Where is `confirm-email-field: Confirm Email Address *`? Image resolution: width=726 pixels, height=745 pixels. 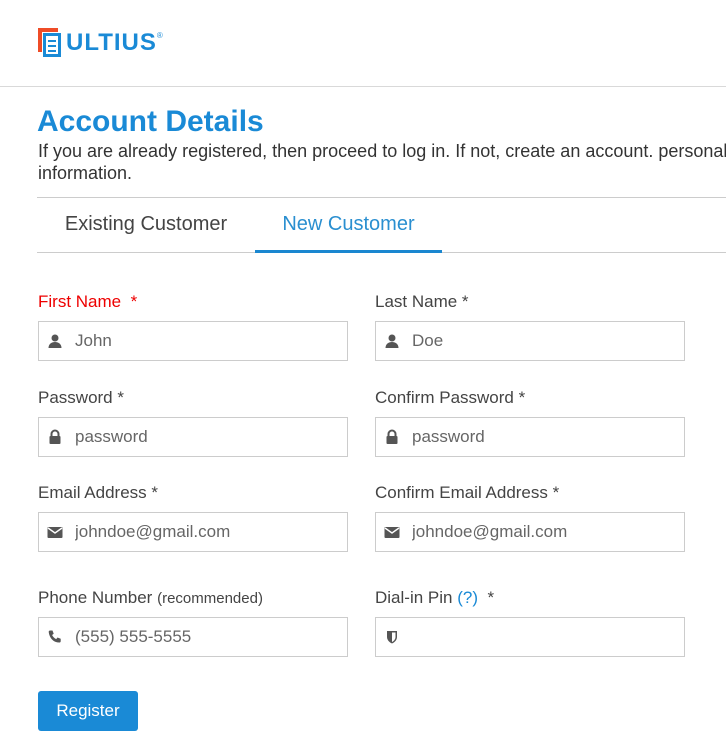
confirm-email-field: Confirm Email Address * is located at coordinates (530, 517).